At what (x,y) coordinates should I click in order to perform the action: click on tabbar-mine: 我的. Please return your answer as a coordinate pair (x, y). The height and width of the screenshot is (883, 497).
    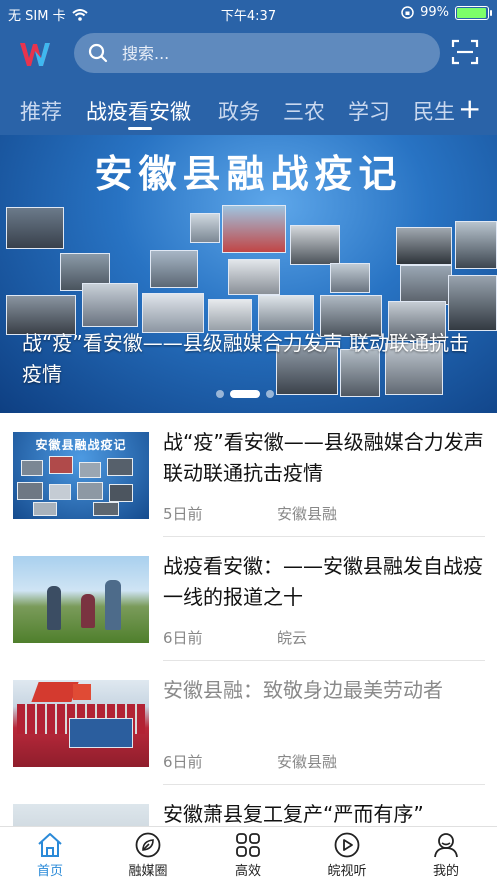
    Looking at the image, I should click on (446, 855).